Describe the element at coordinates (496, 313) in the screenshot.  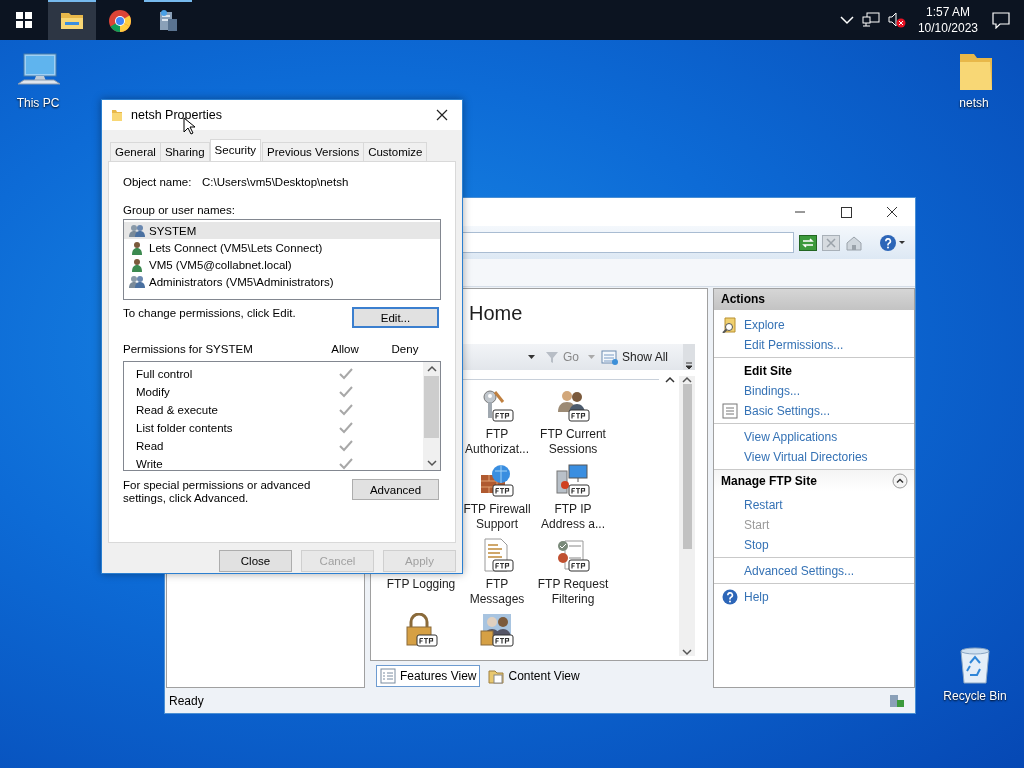
I see `page-title: Home` at that location.